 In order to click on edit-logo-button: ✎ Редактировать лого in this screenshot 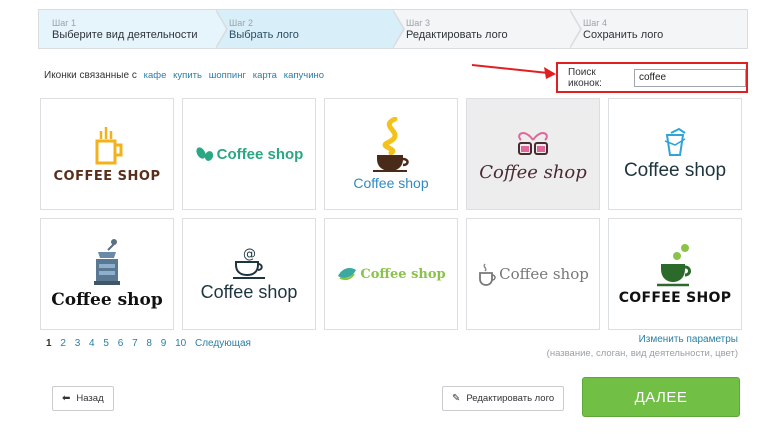, I will do `click(503, 398)`.